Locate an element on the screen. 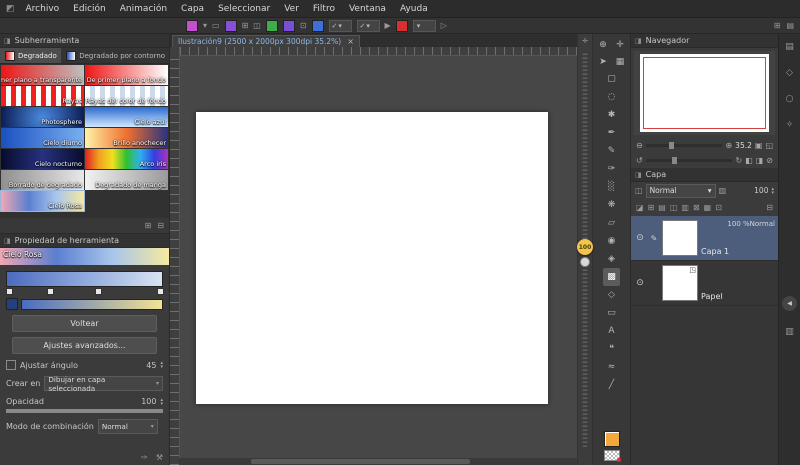 This screenshot has height=465, width=800. gradient-preset: De primer plano a fondo is located at coordinates (126, 75).